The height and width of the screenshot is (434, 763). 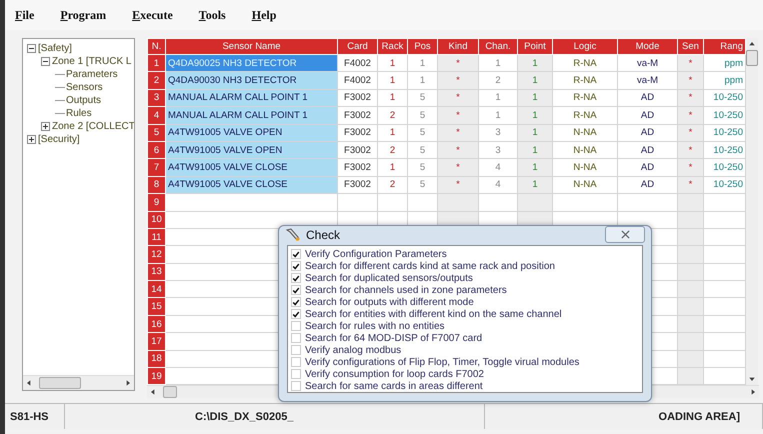 I want to click on scroll-up-icon, so click(x=752, y=44).